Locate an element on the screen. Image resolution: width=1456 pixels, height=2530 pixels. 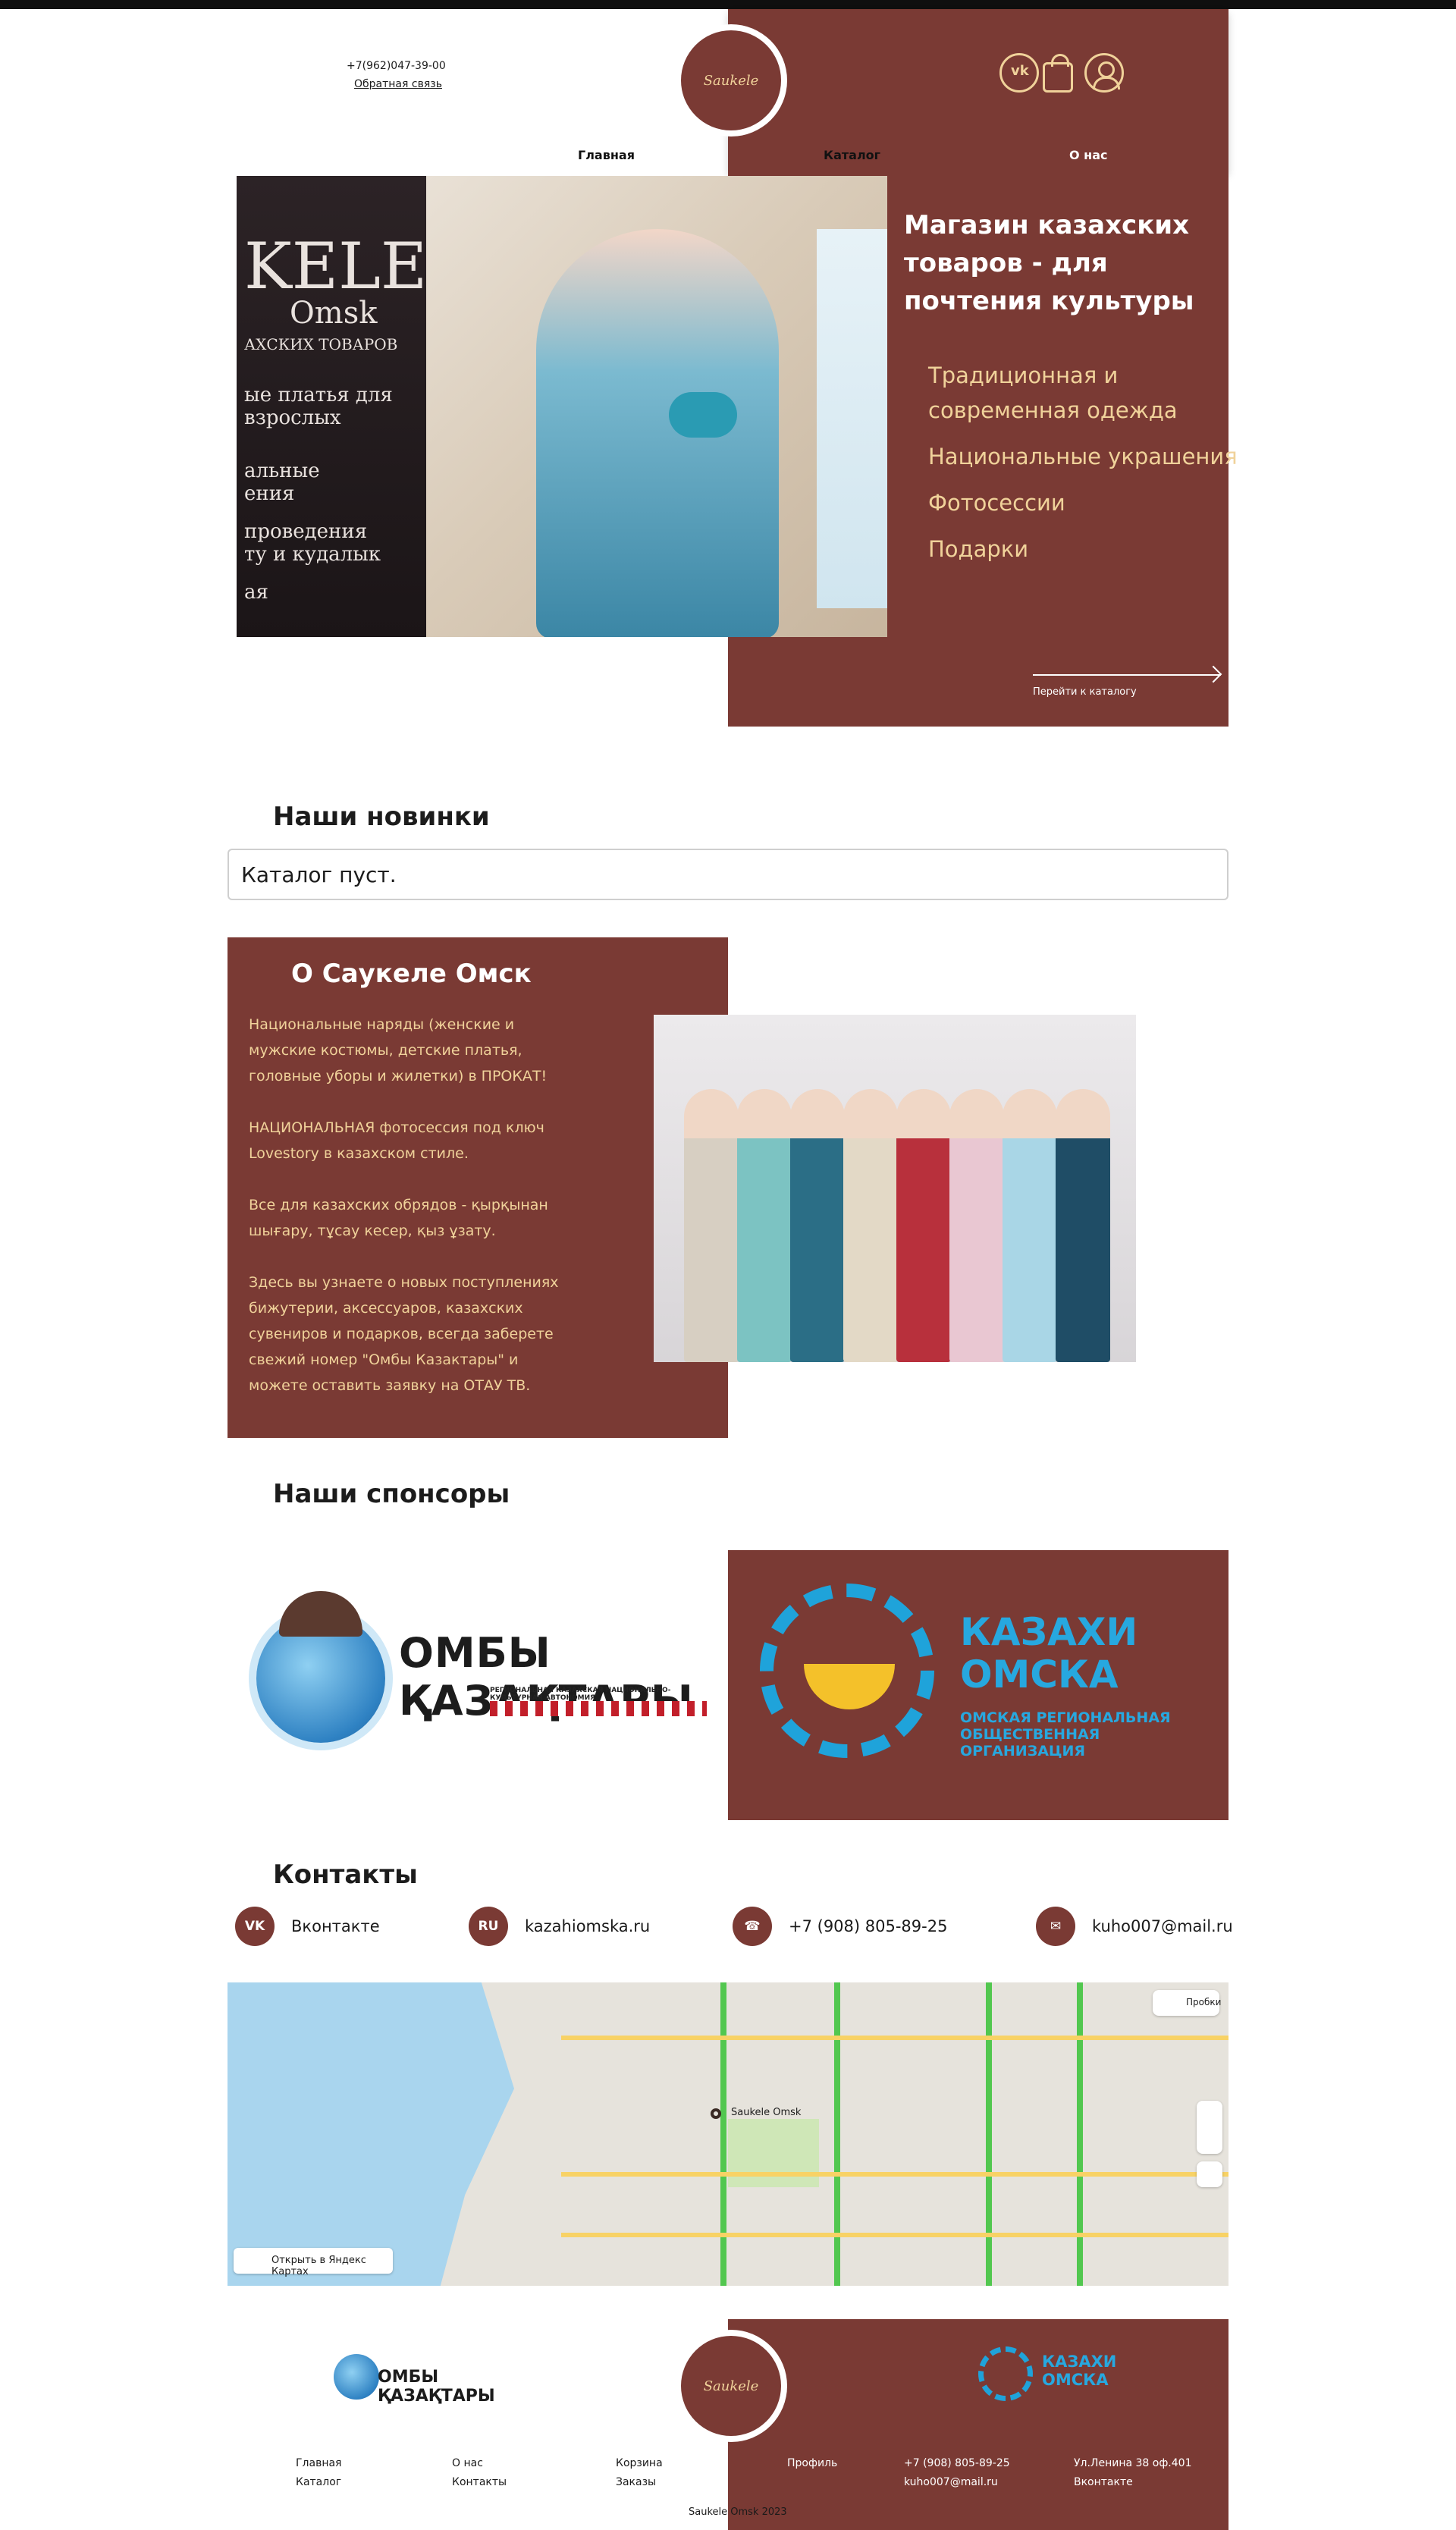
footer-col-1: Главная Каталог is located at coordinates (318, 2473).